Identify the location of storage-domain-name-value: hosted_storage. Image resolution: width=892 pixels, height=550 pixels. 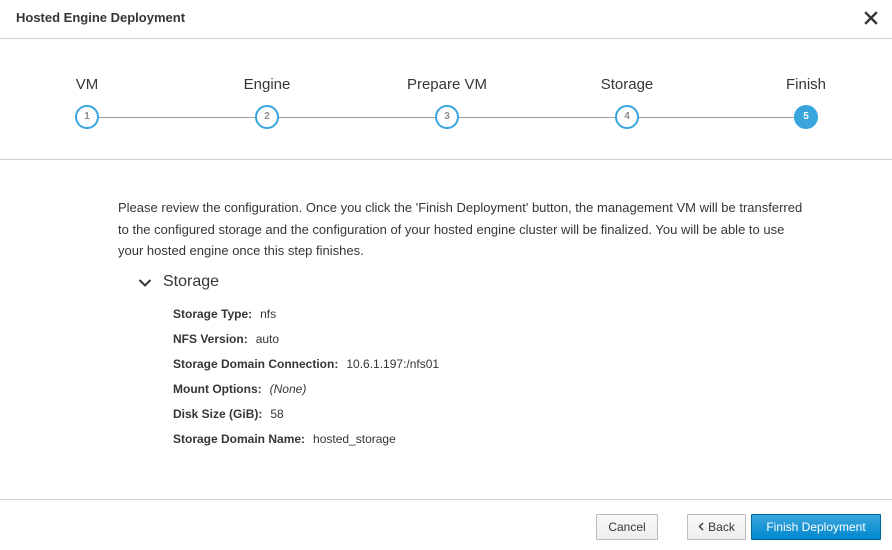
(354, 439).